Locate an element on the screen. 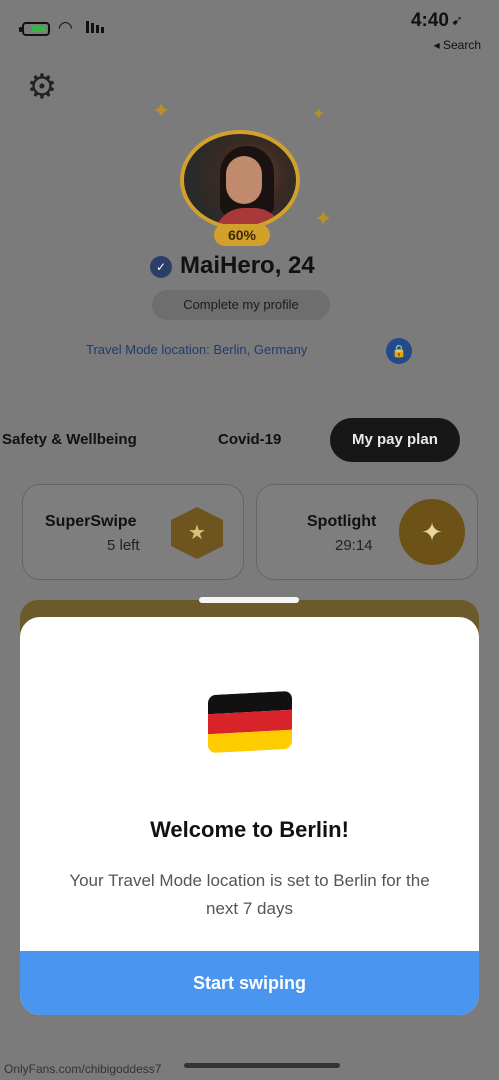 Image resolution: width=499 pixels, height=1080 pixels. battery-icon is located at coordinates (34, 29).